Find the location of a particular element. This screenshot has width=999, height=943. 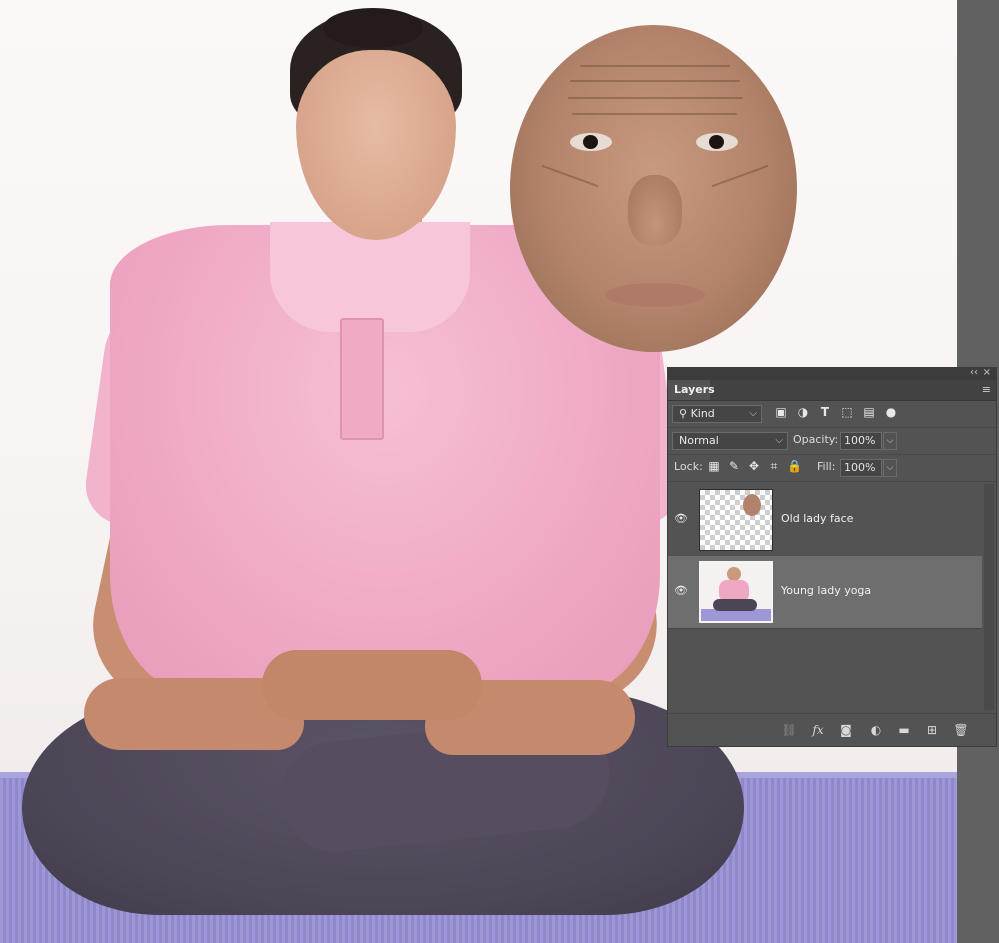

old-face-right-eye is located at coordinates (717, 142).